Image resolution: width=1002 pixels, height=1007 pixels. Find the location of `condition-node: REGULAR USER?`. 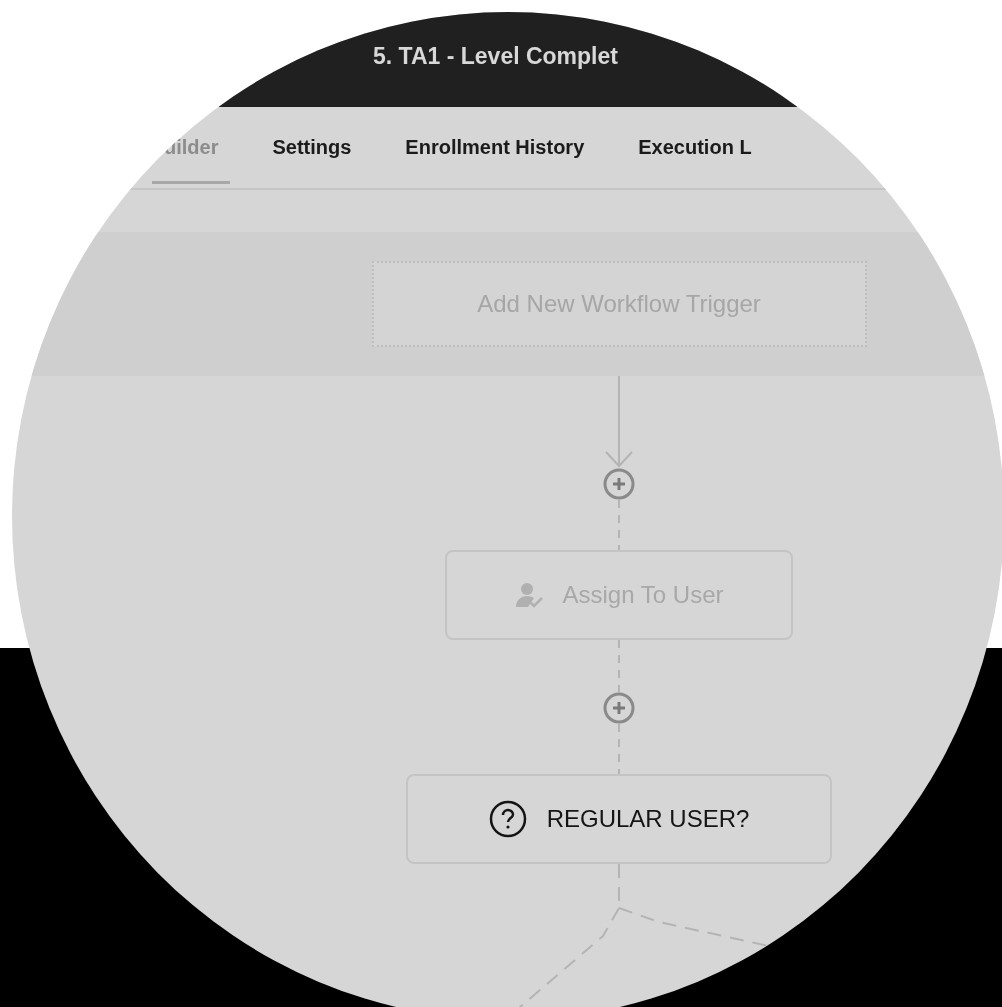

condition-node: REGULAR USER? is located at coordinates (619, 819).